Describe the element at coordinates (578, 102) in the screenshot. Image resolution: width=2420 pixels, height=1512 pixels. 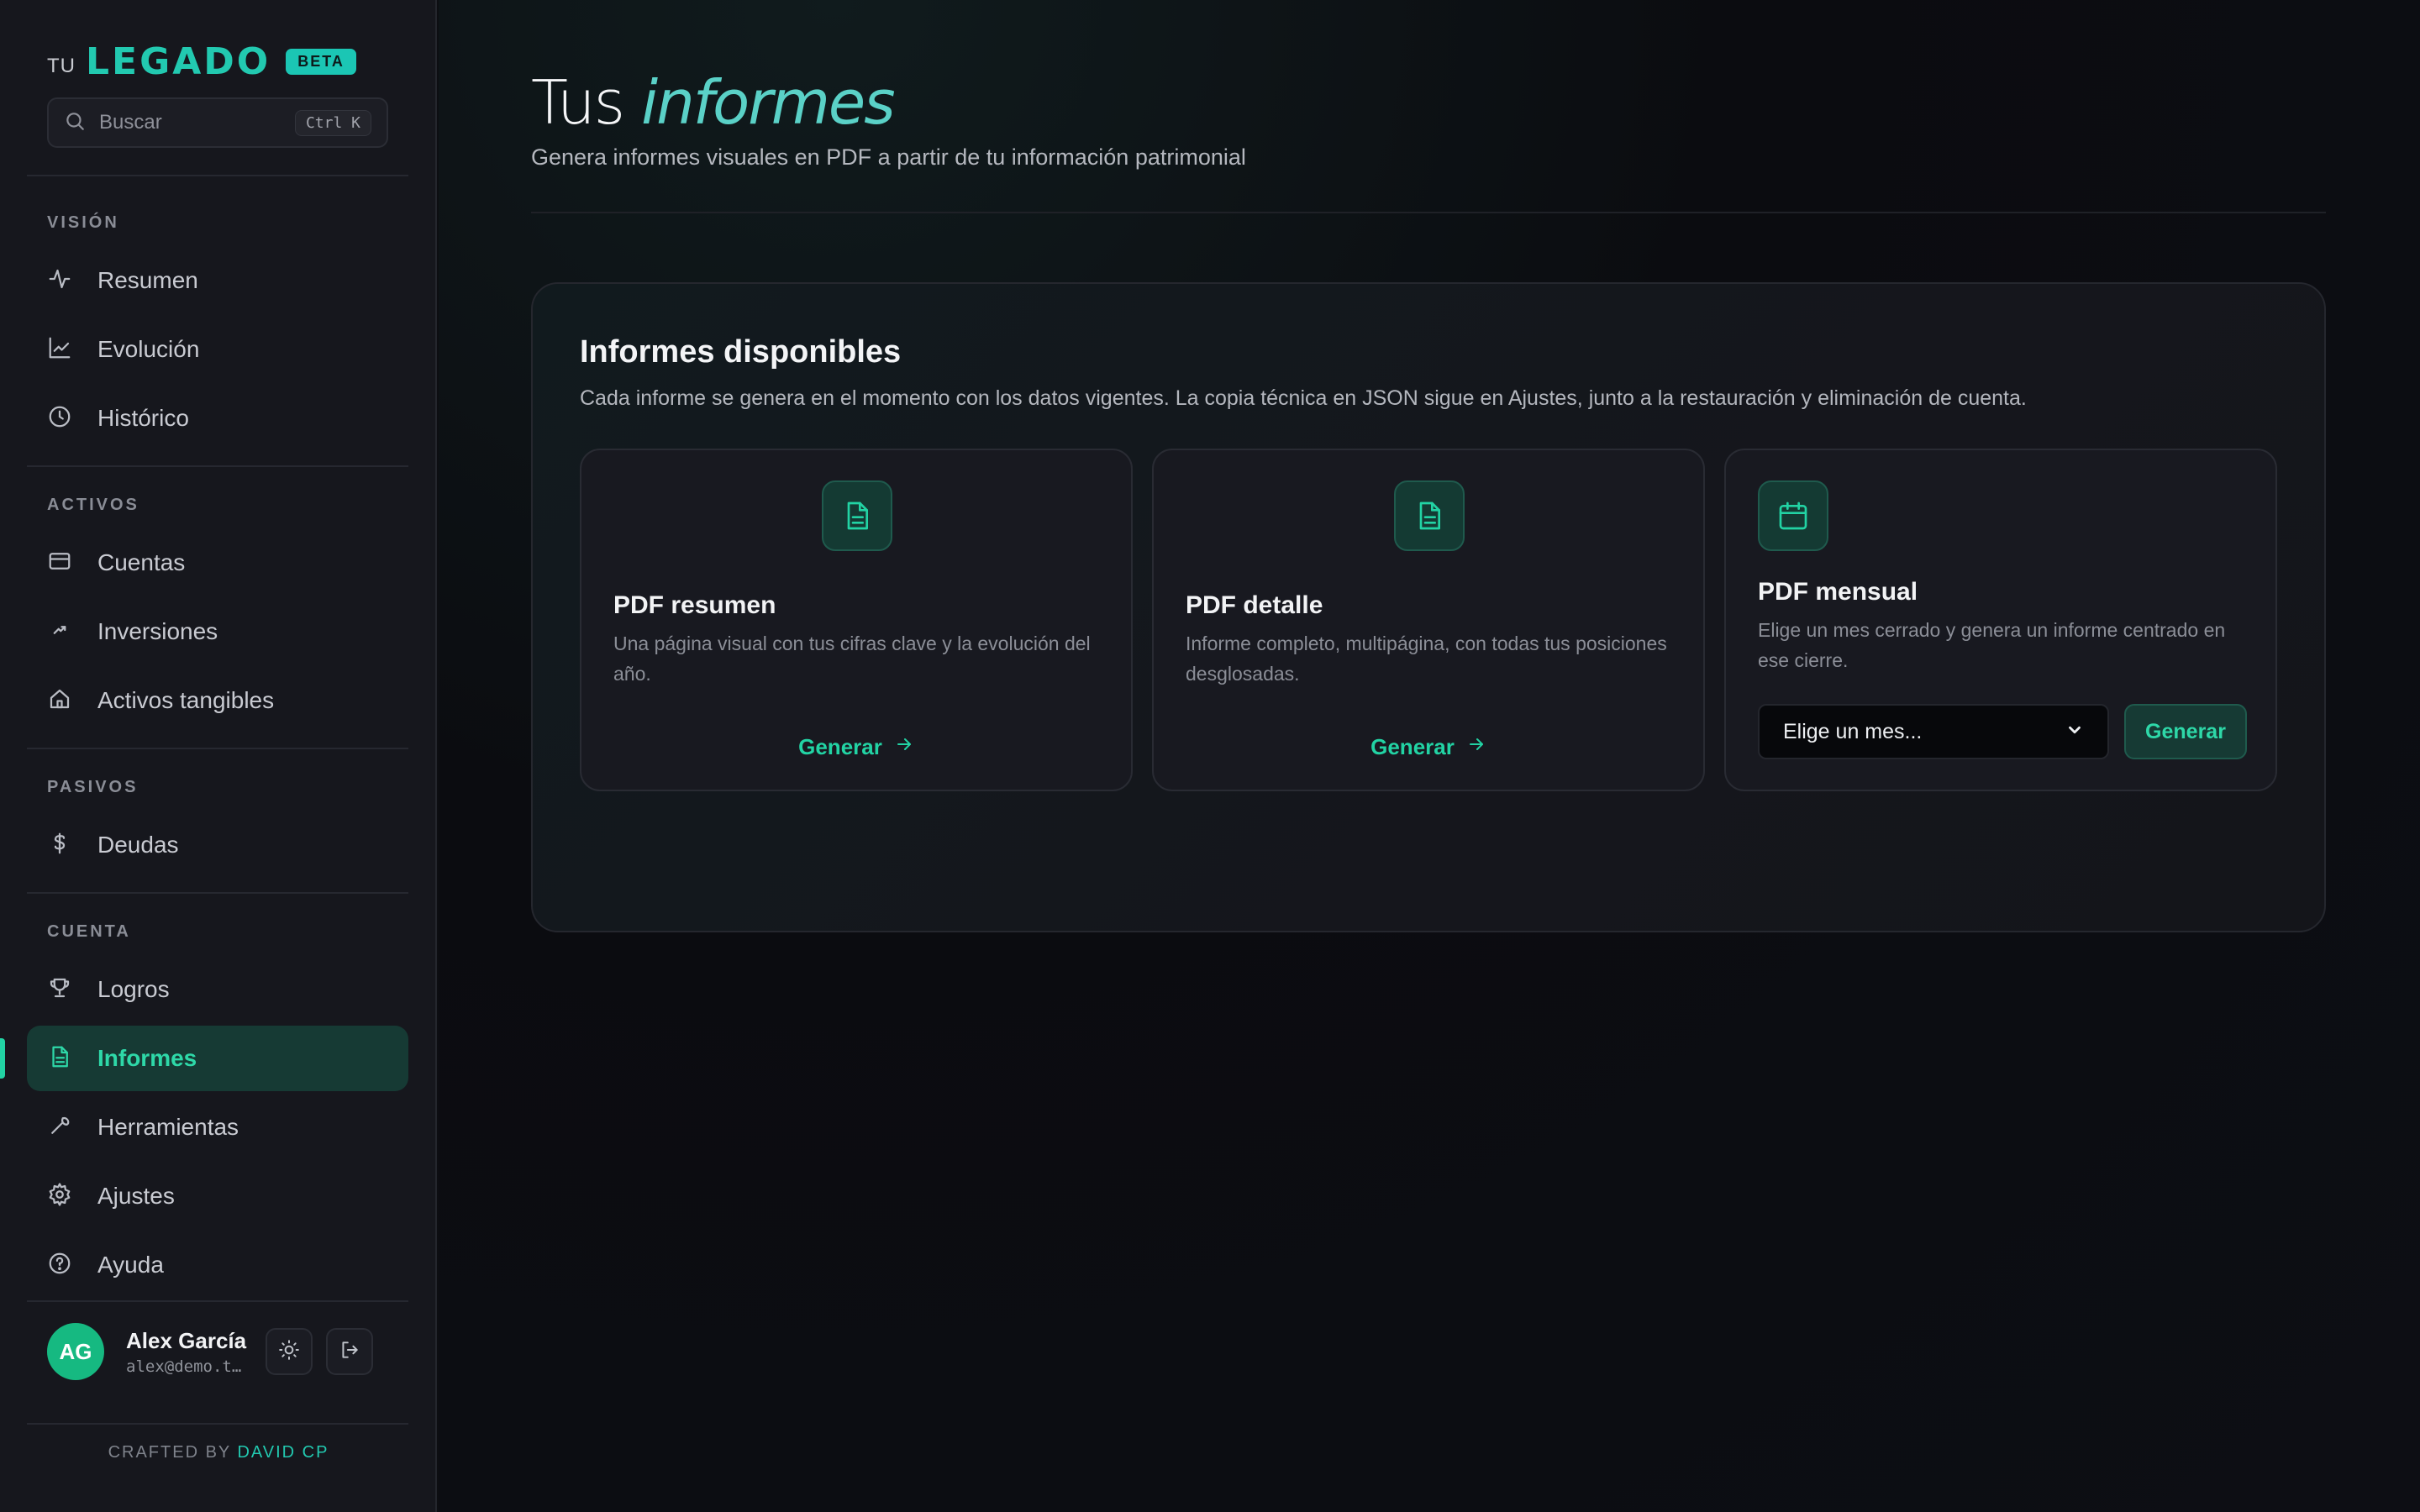
I see `page-title-plain: Tus` at that location.